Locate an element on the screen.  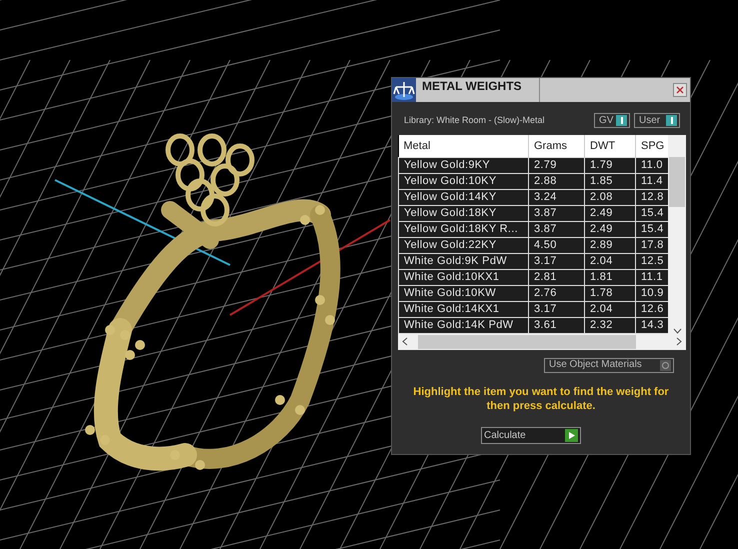
column-header: DWT is located at coordinates (610, 146).